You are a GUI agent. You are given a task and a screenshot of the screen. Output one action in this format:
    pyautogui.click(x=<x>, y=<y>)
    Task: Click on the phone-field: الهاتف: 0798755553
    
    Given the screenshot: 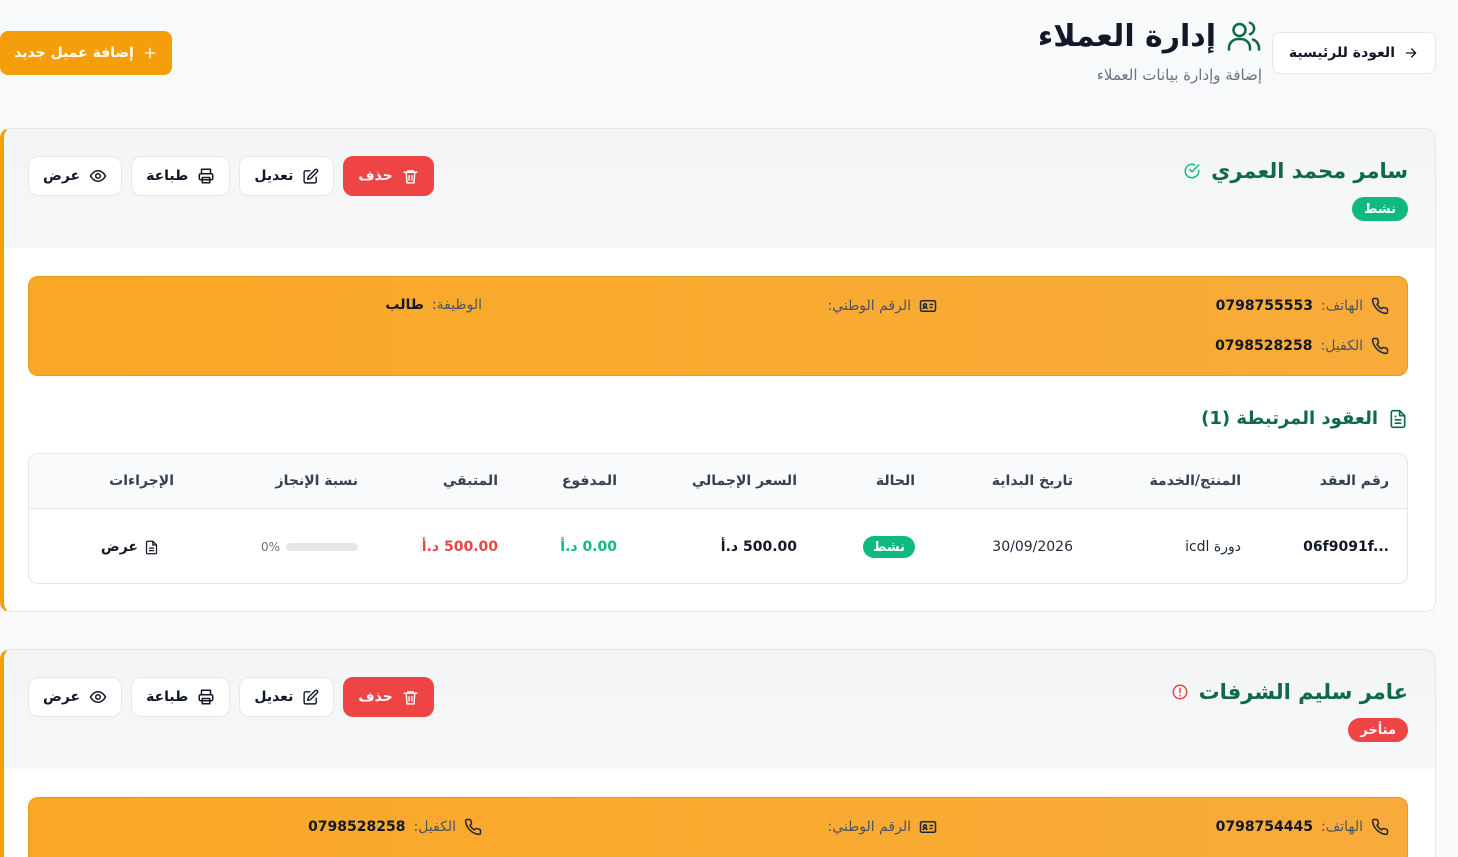 What is the action you would take?
    pyautogui.click(x=1302, y=306)
    